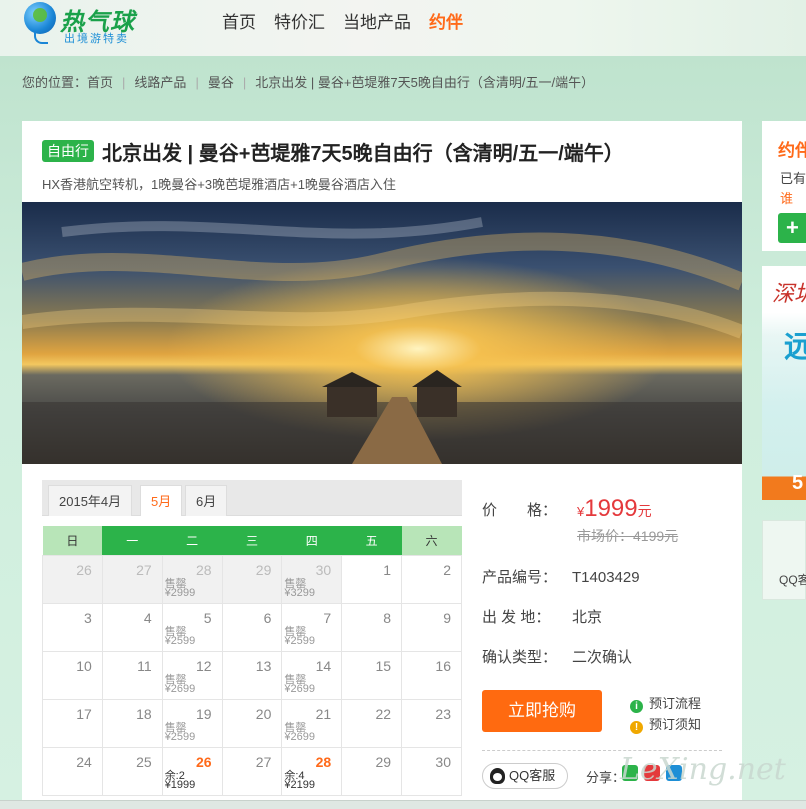 Image resolution: width=806 pixels, height=809 pixels. What do you see at coordinates (387, 569) in the screenshot?
I see `day-number: 1` at bounding box center [387, 569].